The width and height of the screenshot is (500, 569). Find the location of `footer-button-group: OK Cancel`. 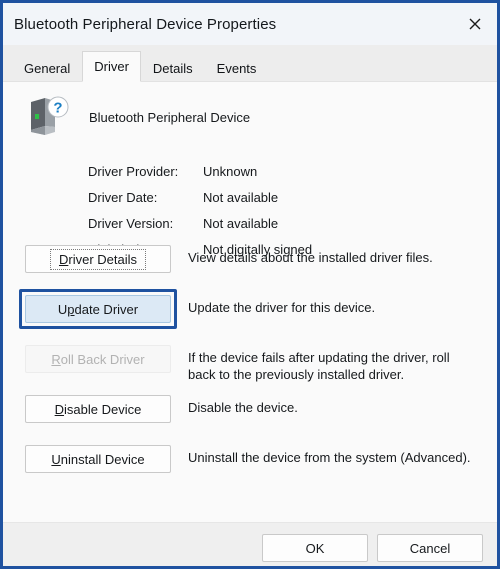

footer-button-group: OK Cancel is located at coordinates (372, 548).